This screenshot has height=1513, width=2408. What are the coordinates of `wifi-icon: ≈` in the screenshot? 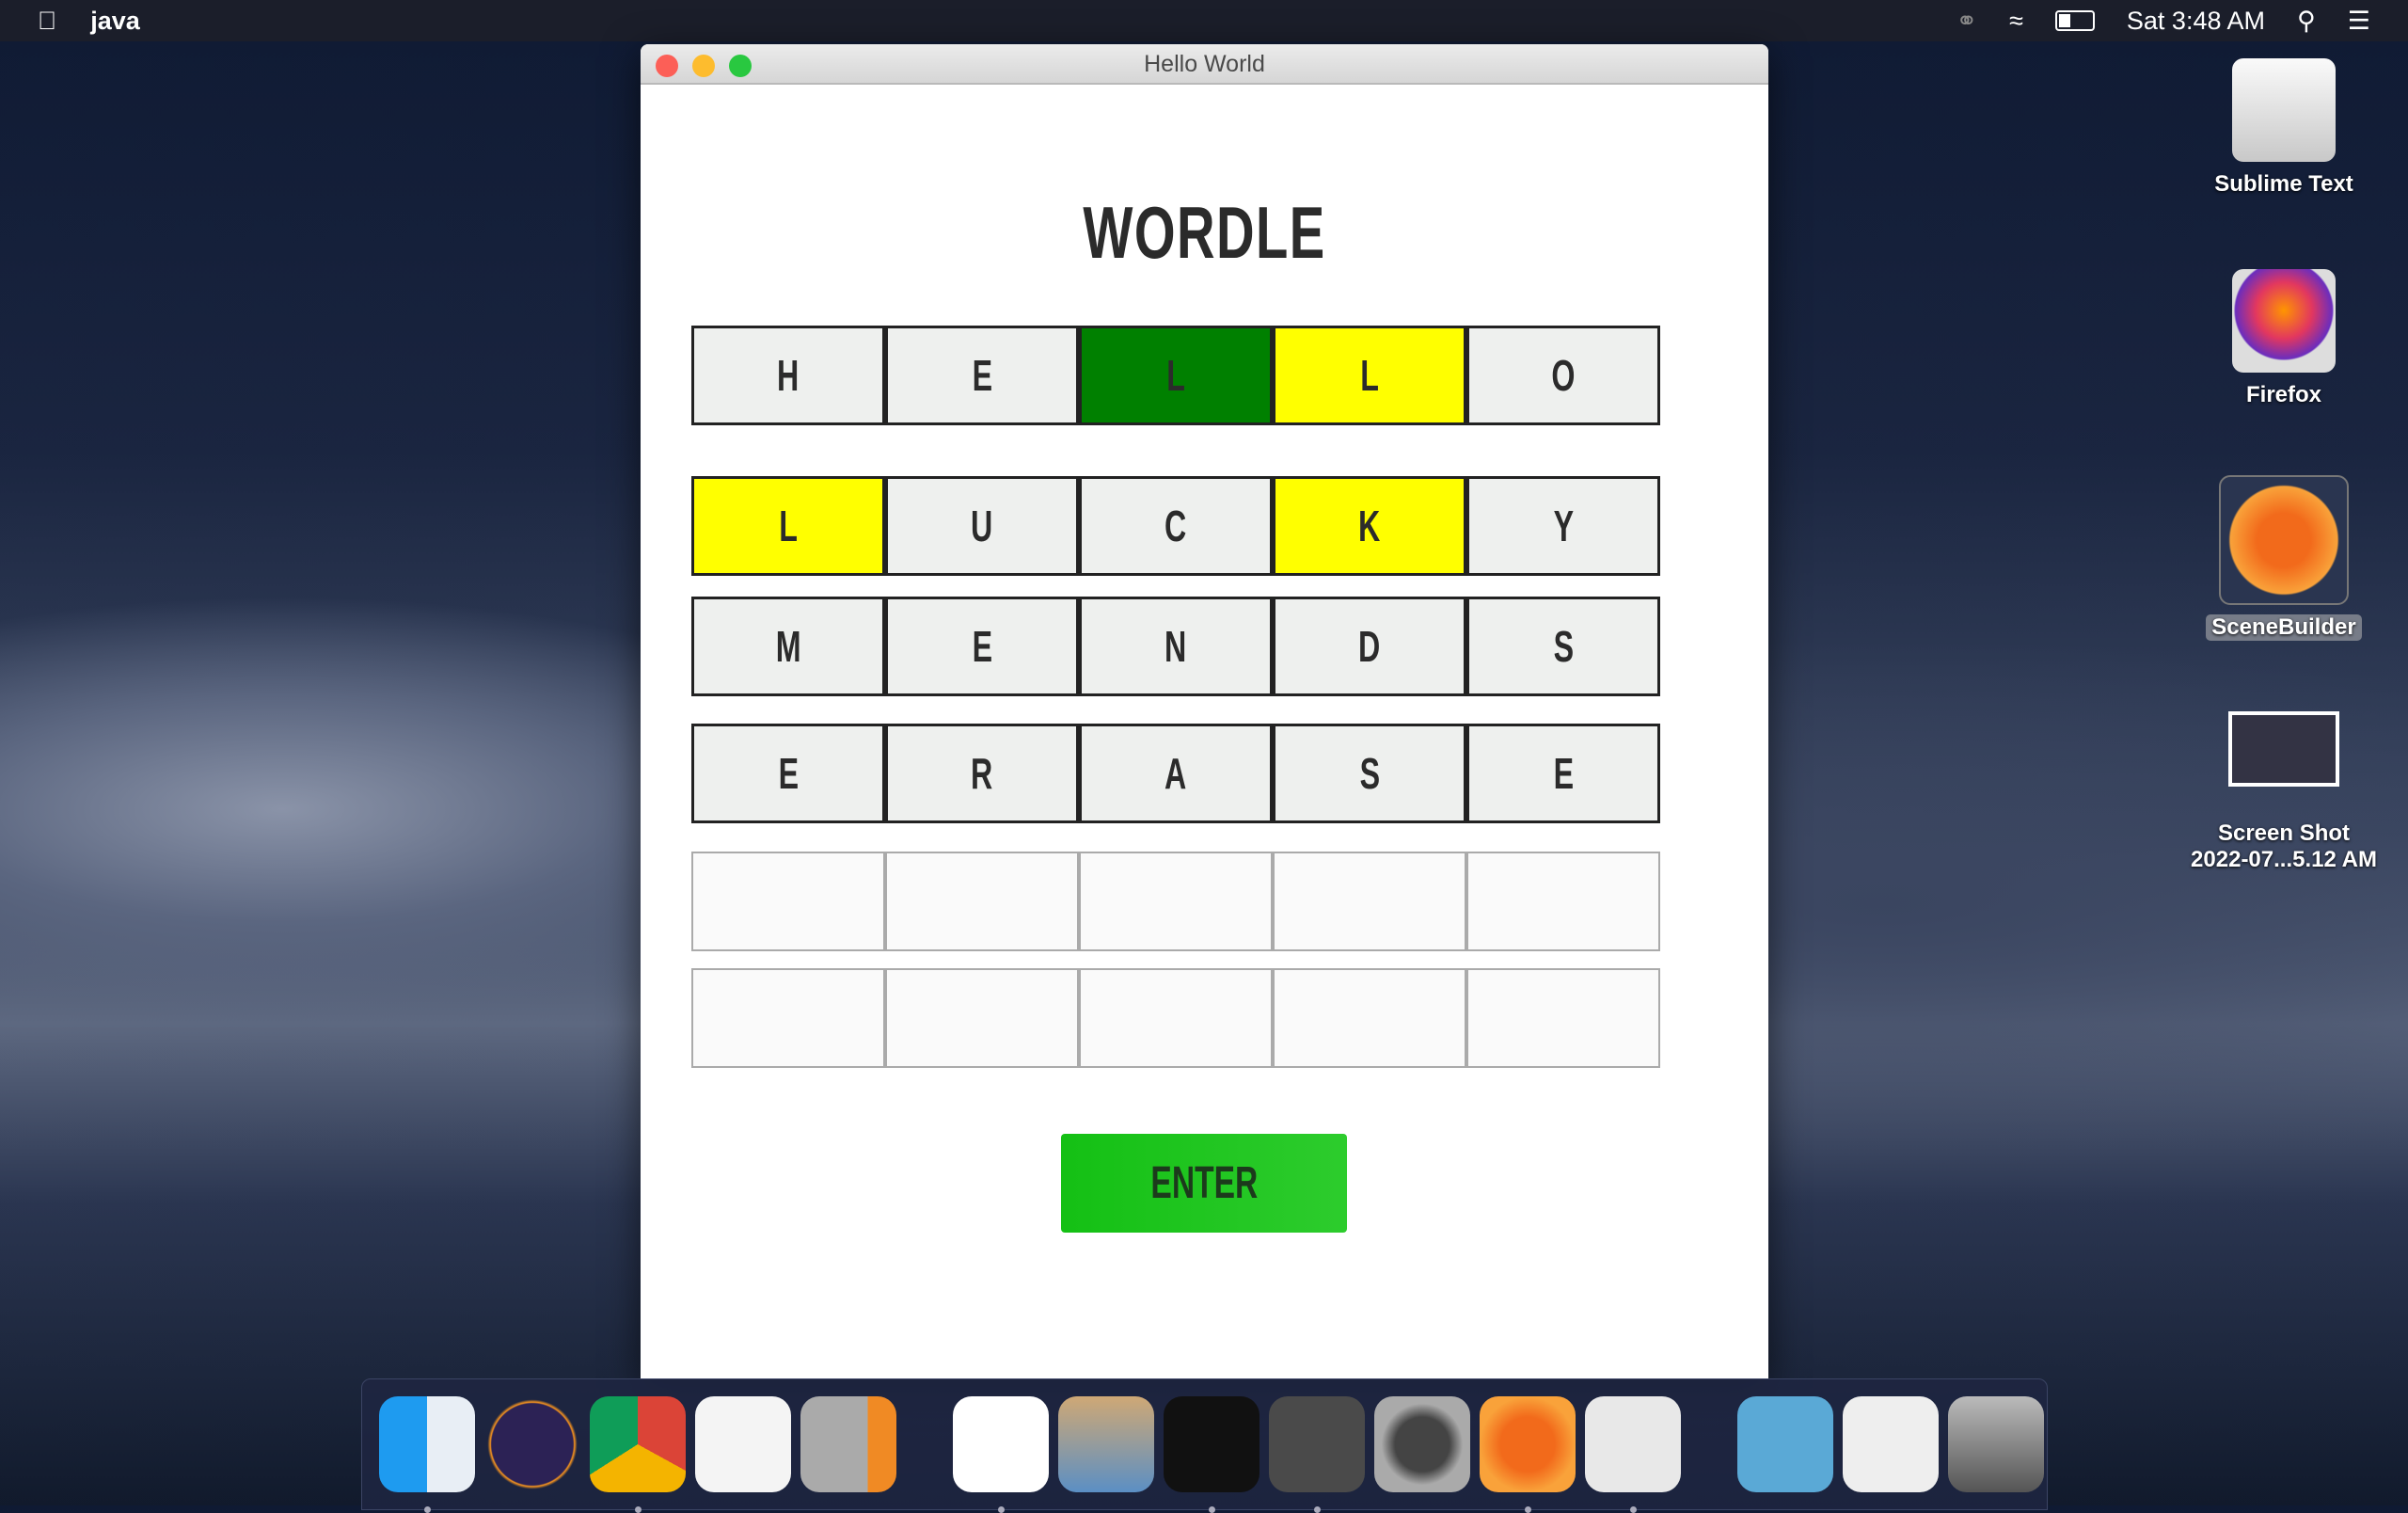 It's located at (2016, 21).